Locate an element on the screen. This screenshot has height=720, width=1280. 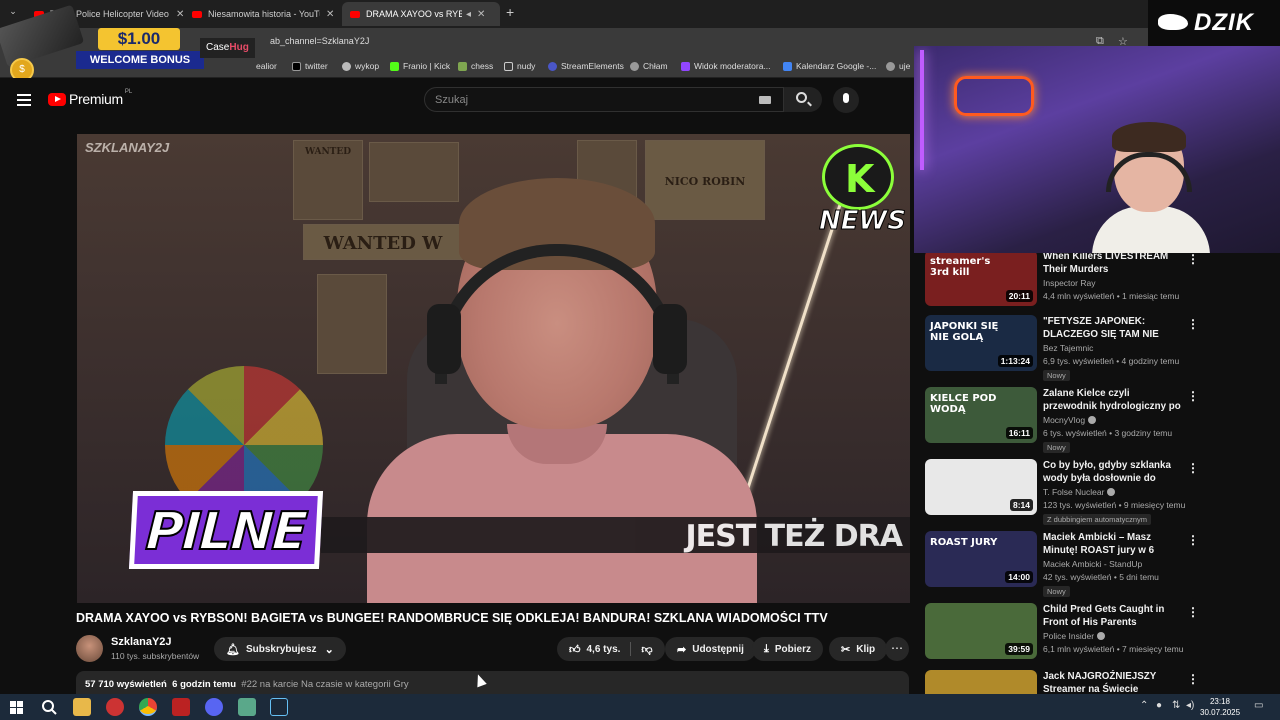
channel-name: SzklanaY2J is located at coordinates (141, 642).